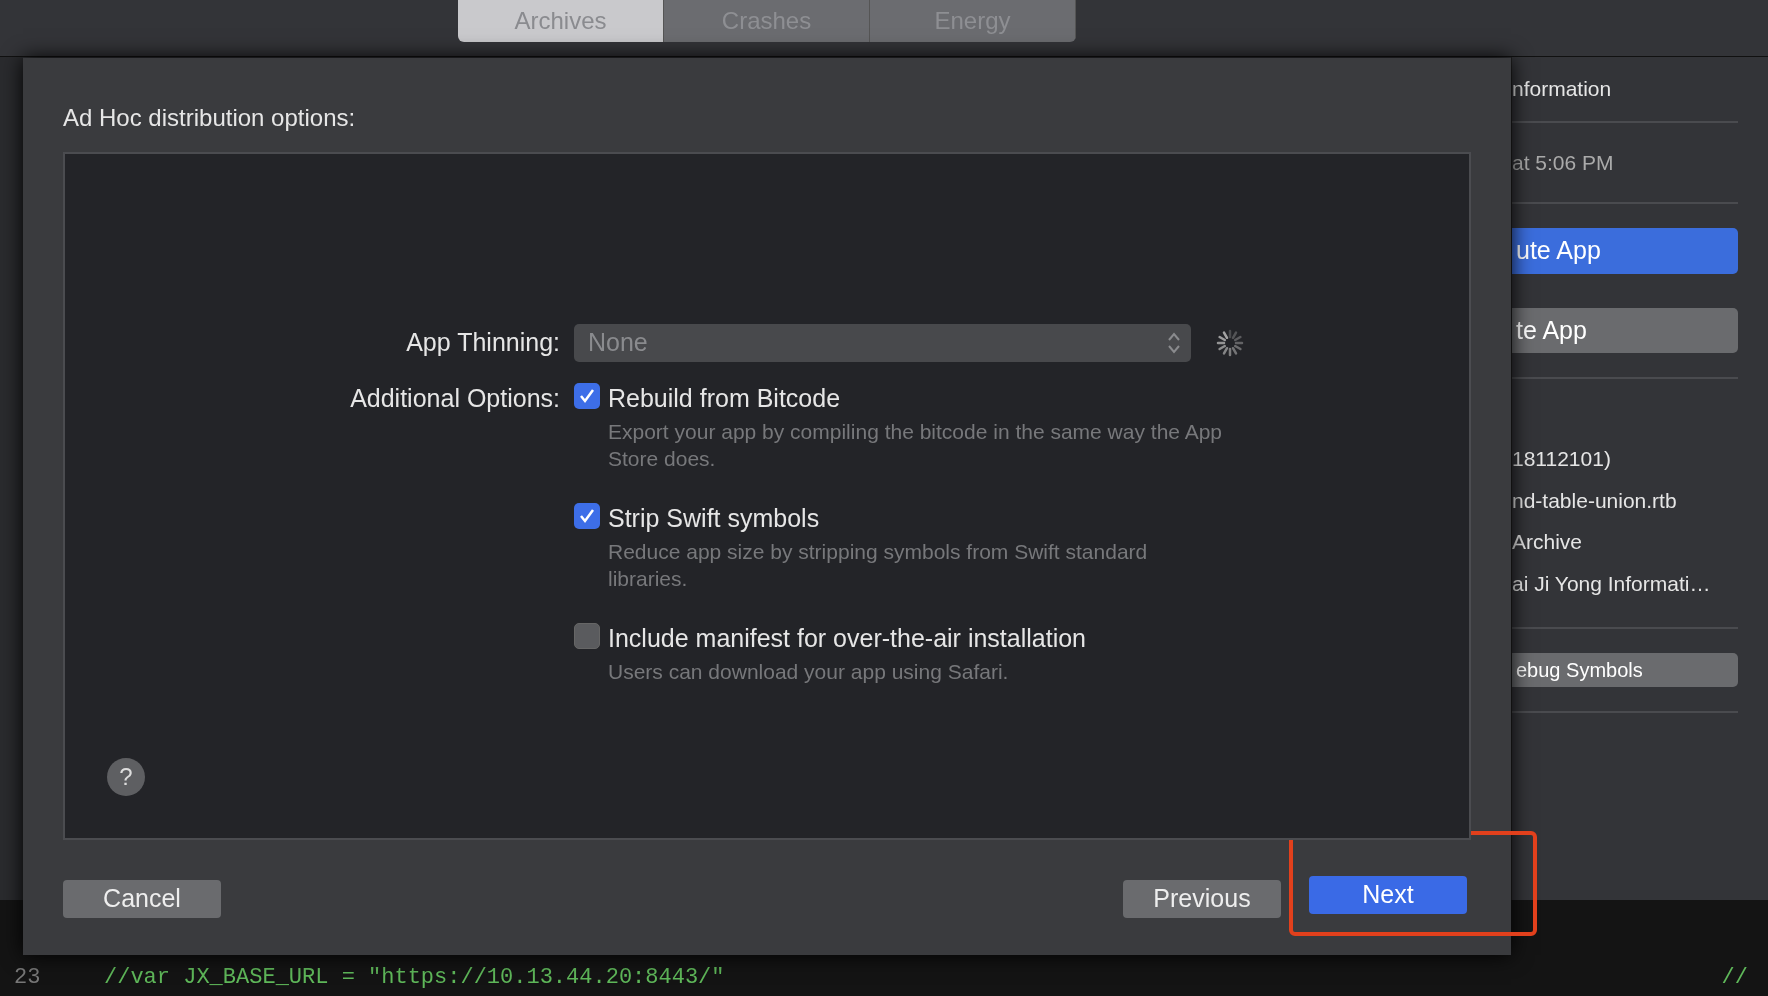  What do you see at coordinates (414, 978) in the screenshot?
I see `code-line: //var JX_BASE_URL = "https://10.13.44.20:8443/"` at bounding box center [414, 978].